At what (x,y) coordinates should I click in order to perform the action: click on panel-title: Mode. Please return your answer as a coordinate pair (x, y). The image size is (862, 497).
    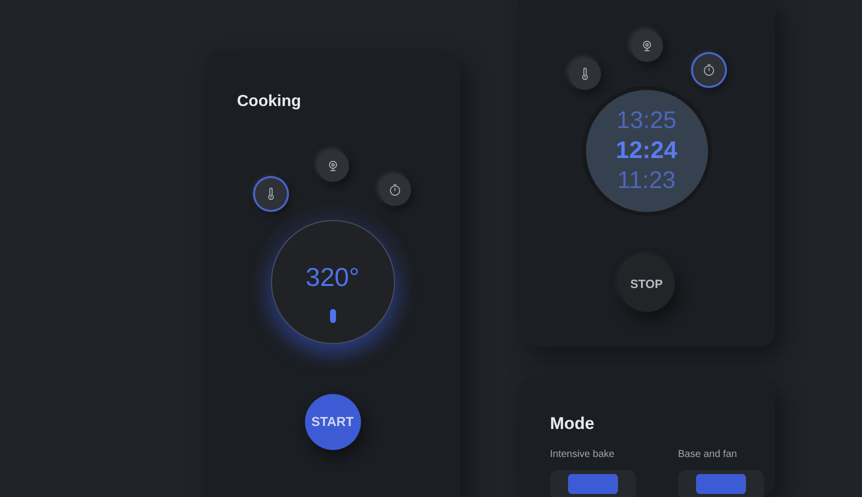
    Looking at the image, I should click on (573, 424).